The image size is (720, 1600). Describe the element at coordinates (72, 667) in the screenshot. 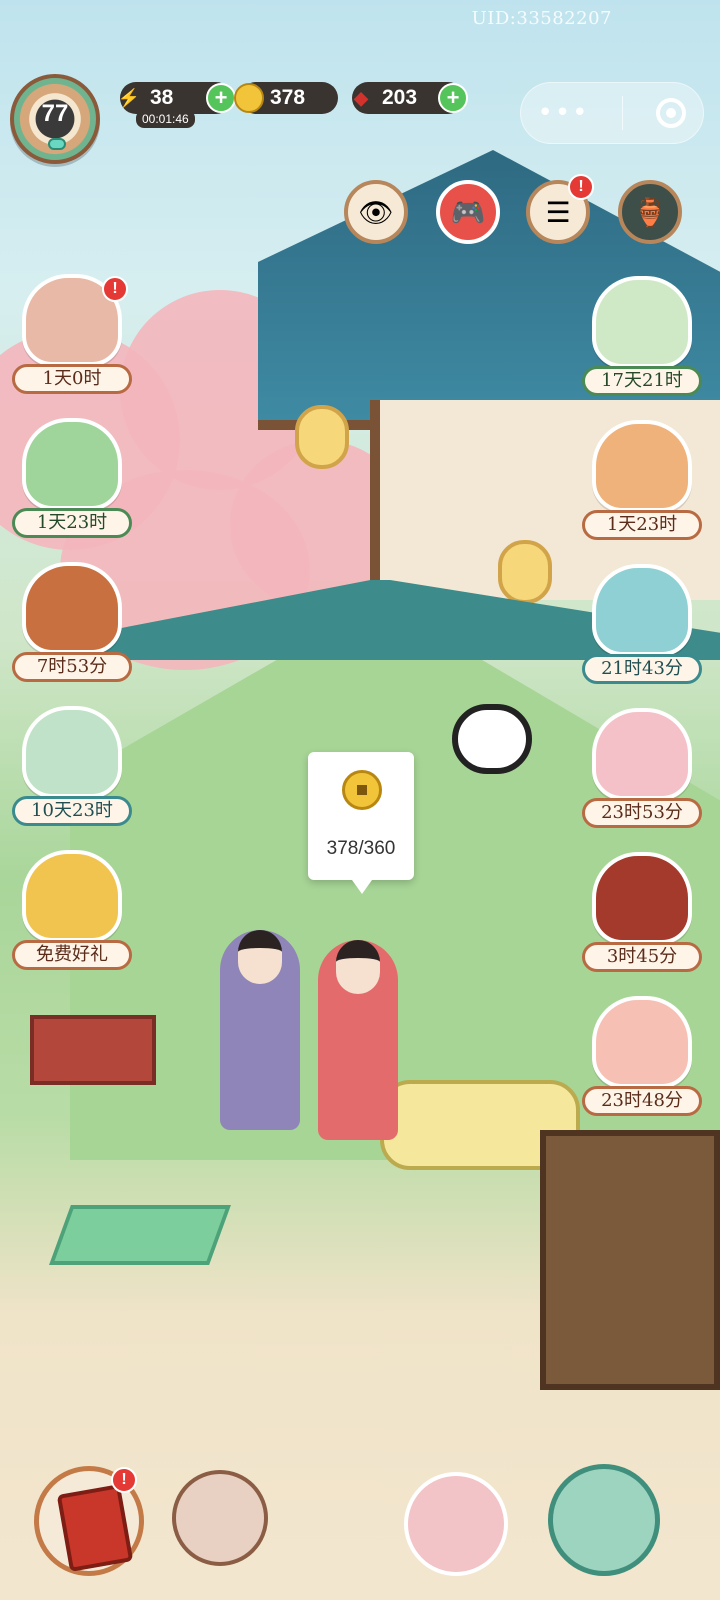

I see `event-timer-label: 7时53分` at that location.